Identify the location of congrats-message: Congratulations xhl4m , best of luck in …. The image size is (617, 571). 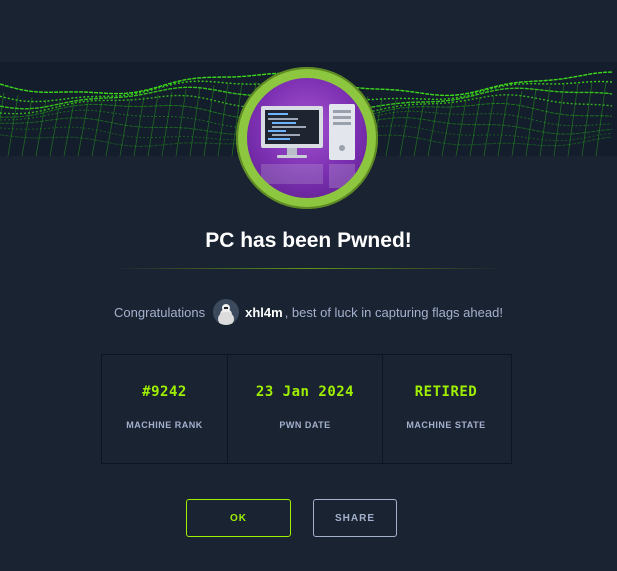
(308, 312).